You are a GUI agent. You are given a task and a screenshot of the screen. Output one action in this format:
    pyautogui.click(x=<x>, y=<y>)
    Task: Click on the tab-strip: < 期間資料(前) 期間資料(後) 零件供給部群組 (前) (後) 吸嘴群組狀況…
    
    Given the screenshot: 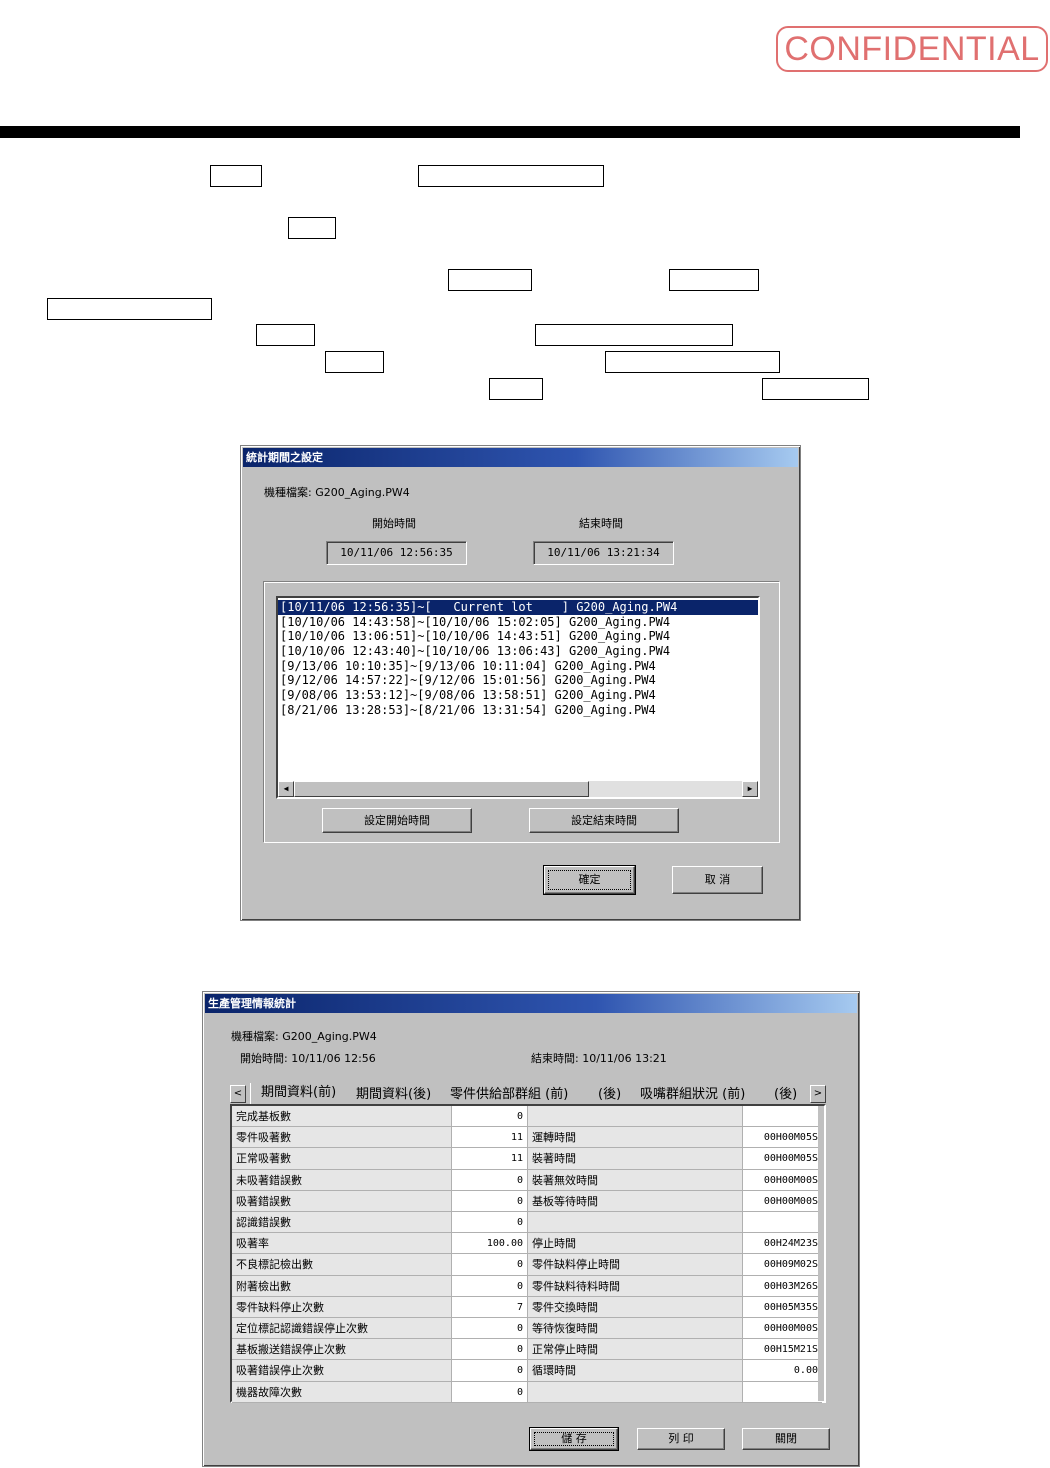 What is the action you would take?
    pyautogui.click(x=529, y=1094)
    